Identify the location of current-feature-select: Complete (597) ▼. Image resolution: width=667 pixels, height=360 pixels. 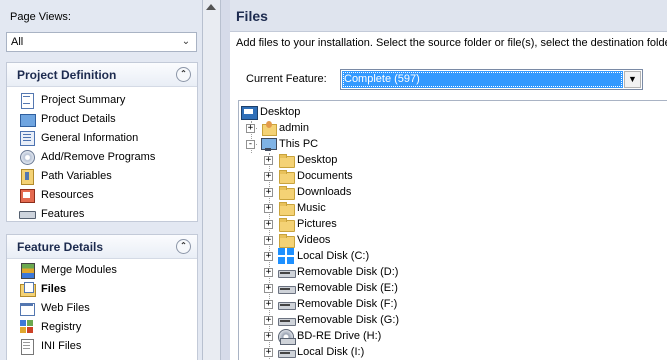
(491, 79).